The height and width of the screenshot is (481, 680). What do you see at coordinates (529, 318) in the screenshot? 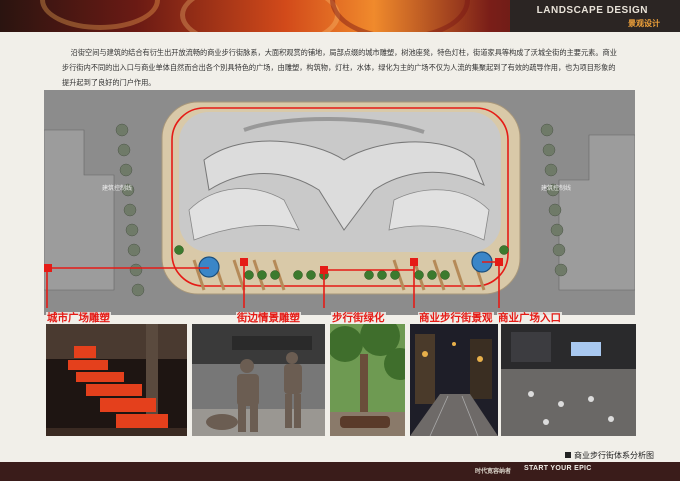
I see `callout-plaza-entrance: 商业广场入口` at bounding box center [529, 318].